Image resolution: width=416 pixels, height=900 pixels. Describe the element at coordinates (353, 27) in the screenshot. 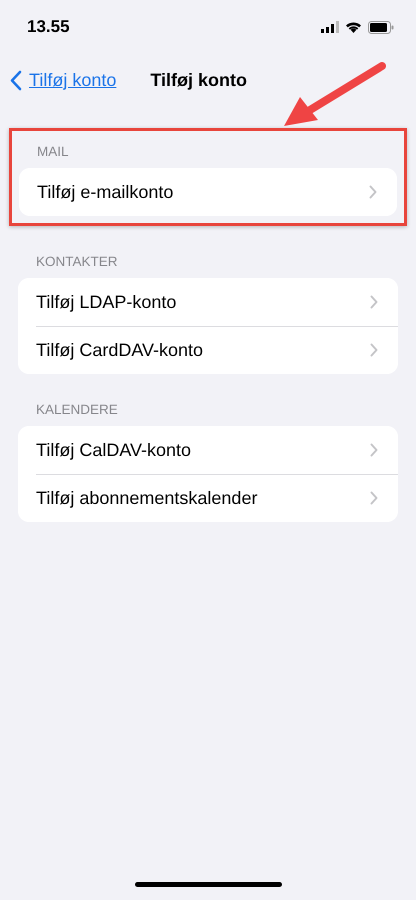

I see `wifi-icon` at that location.